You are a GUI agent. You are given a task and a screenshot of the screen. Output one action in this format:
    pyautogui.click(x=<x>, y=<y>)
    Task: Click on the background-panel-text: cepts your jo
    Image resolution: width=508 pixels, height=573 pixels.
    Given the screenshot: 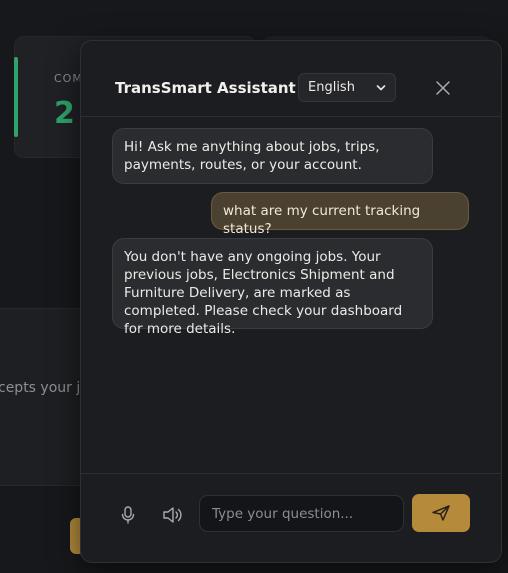 What is the action you would take?
    pyautogui.click(x=41, y=388)
    